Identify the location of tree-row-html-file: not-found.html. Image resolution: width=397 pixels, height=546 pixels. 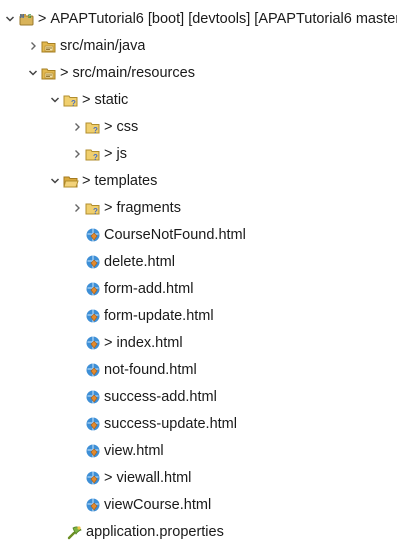
(198, 369).